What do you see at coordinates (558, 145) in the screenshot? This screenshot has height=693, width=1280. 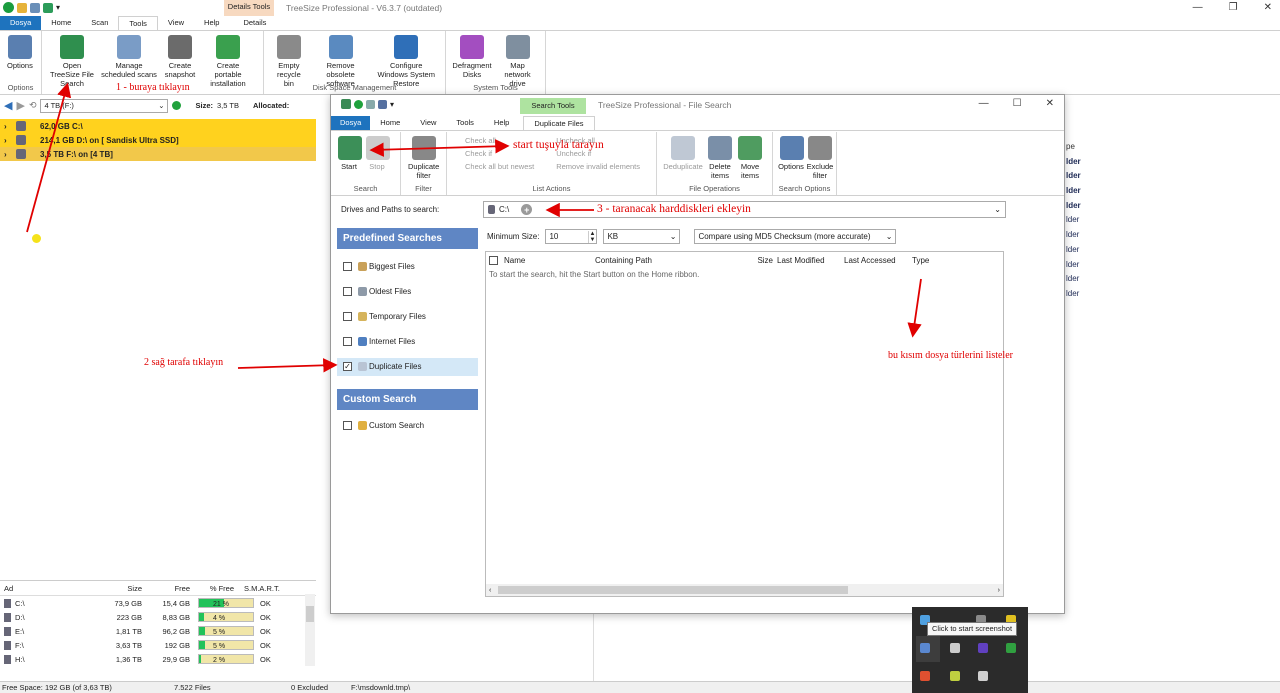 I see `annotation-3: start tuşuyla tarayın` at bounding box center [558, 145].